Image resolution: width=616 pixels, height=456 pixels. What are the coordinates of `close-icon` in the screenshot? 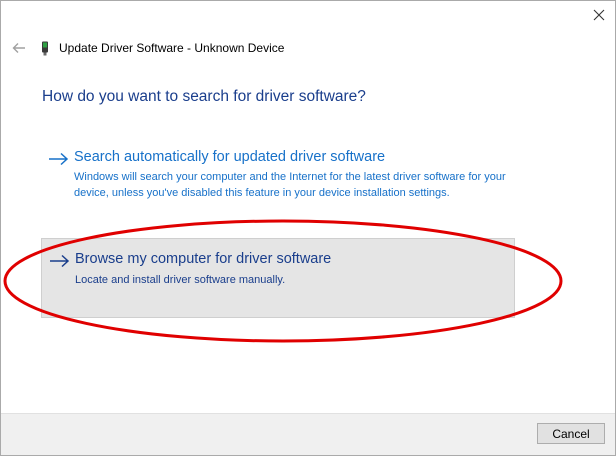 It's located at (599, 15).